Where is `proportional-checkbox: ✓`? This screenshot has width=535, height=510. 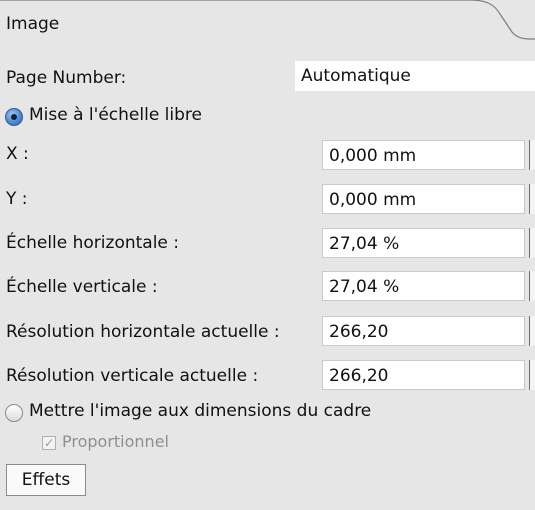 proportional-checkbox: ✓ is located at coordinates (49, 443).